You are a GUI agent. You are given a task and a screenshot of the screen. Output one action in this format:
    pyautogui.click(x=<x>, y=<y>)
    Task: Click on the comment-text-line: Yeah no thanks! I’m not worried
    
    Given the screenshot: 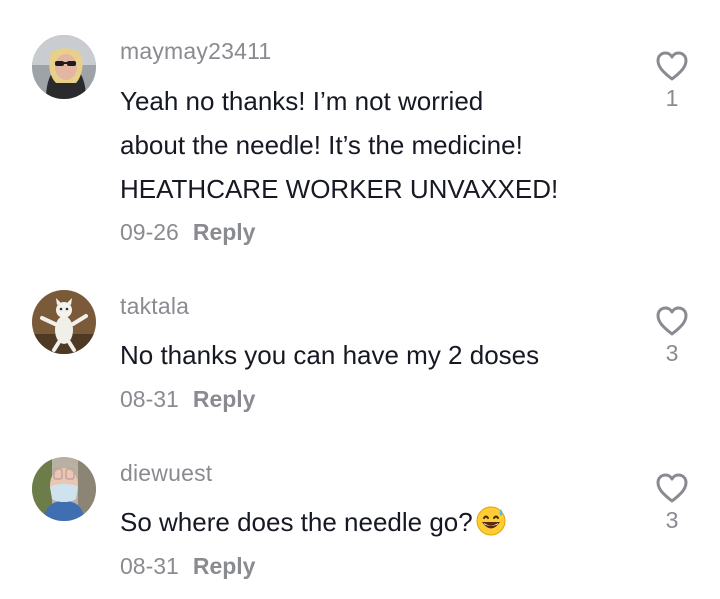 What is the action you would take?
    pyautogui.click(x=302, y=101)
    